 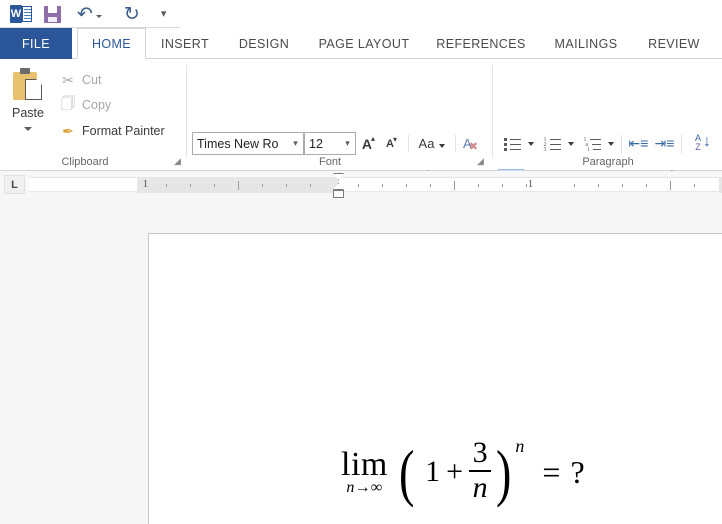 I want to click on font-size-value: 12, so click(x=316, y=143).